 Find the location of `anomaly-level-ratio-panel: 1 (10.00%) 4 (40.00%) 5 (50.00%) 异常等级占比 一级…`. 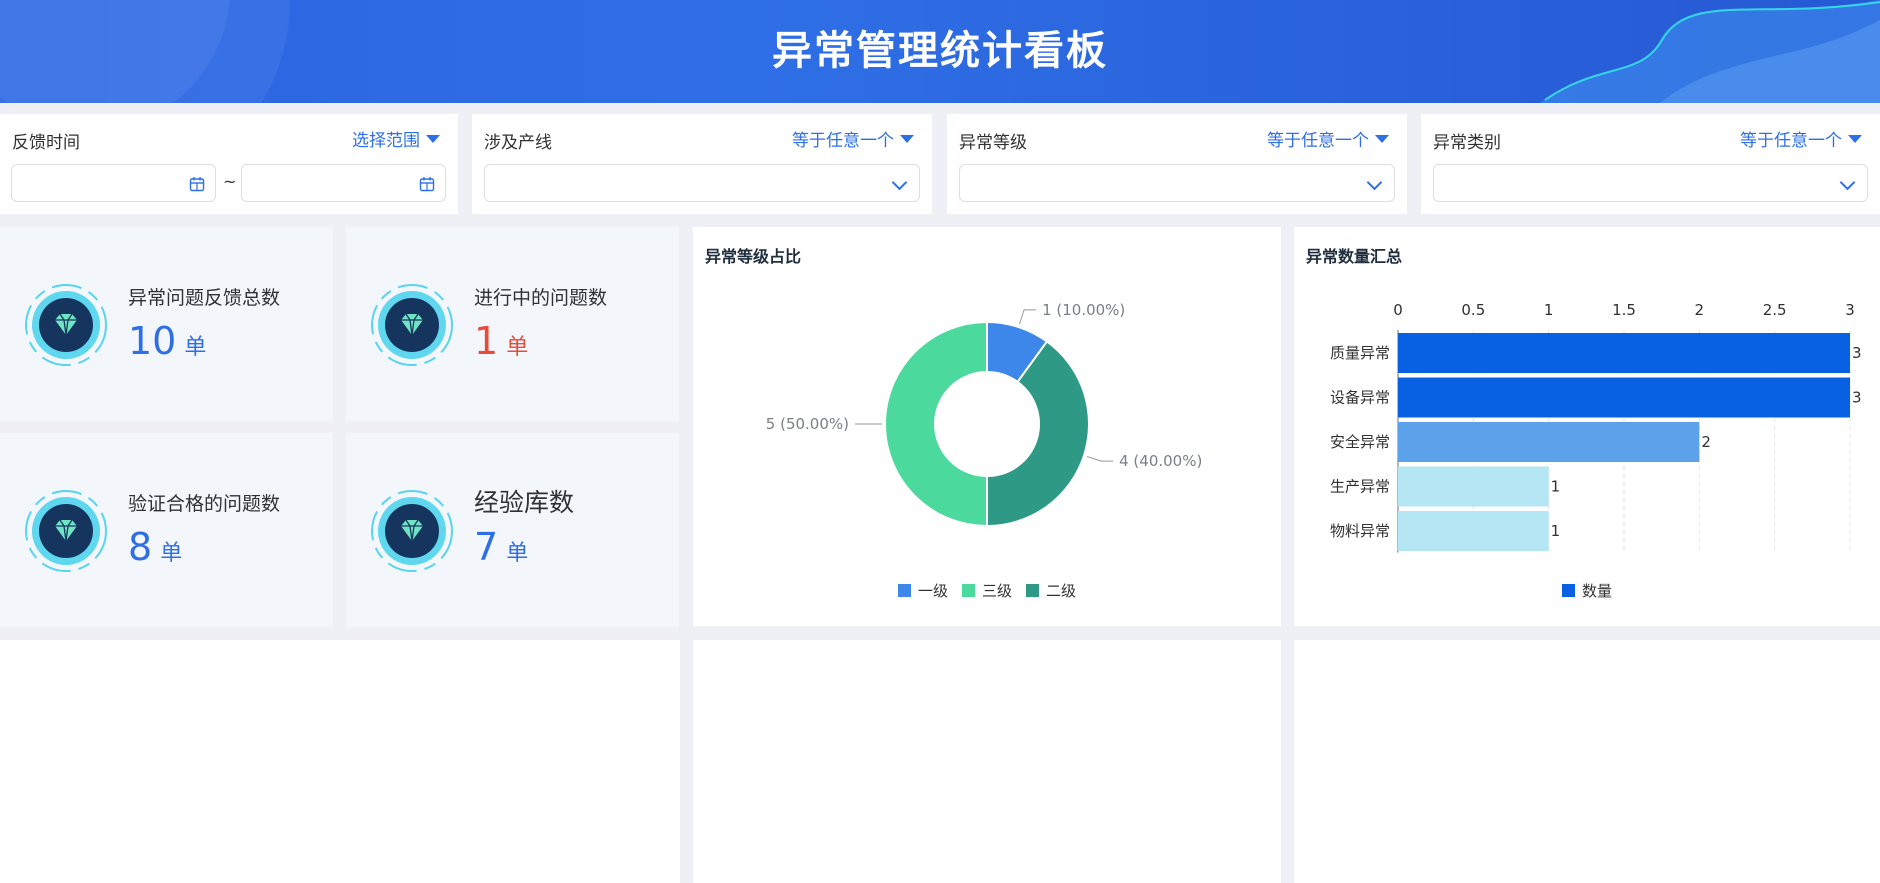

anomaly-level-ratio-panel: 1 (10.00%) 4 (40.00%) 5 (50.00%) 异常等级占比 一级… is located at coordinates (987, 426).